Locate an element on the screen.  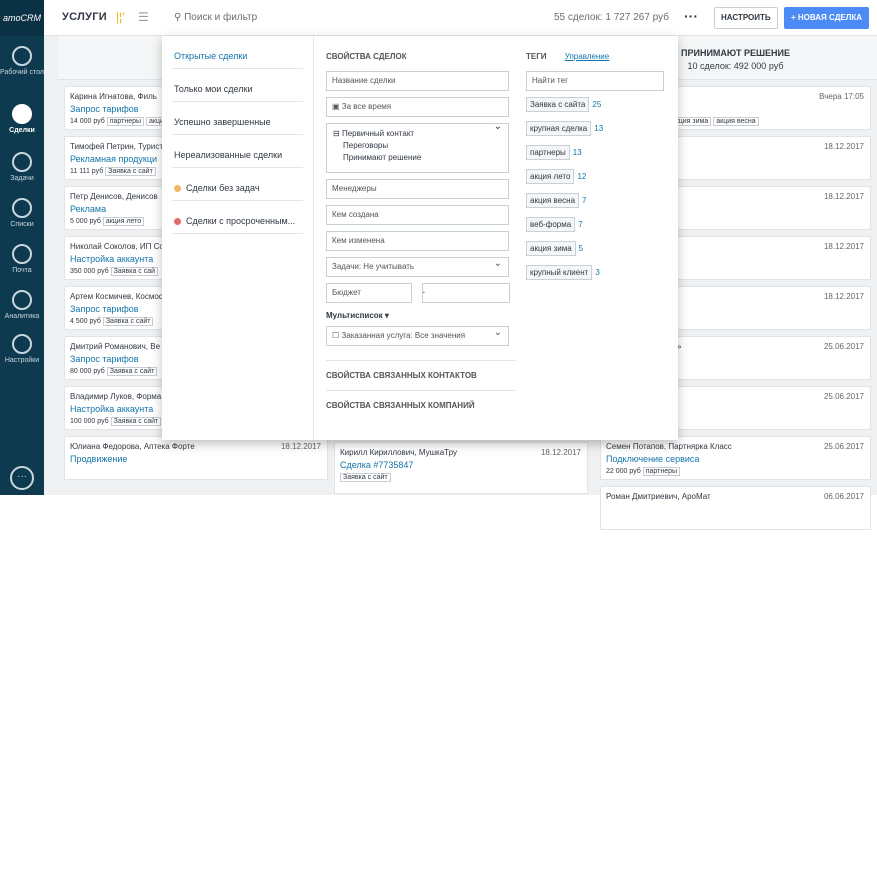
nav-mail: Почта is located at coordinates (22, 263).